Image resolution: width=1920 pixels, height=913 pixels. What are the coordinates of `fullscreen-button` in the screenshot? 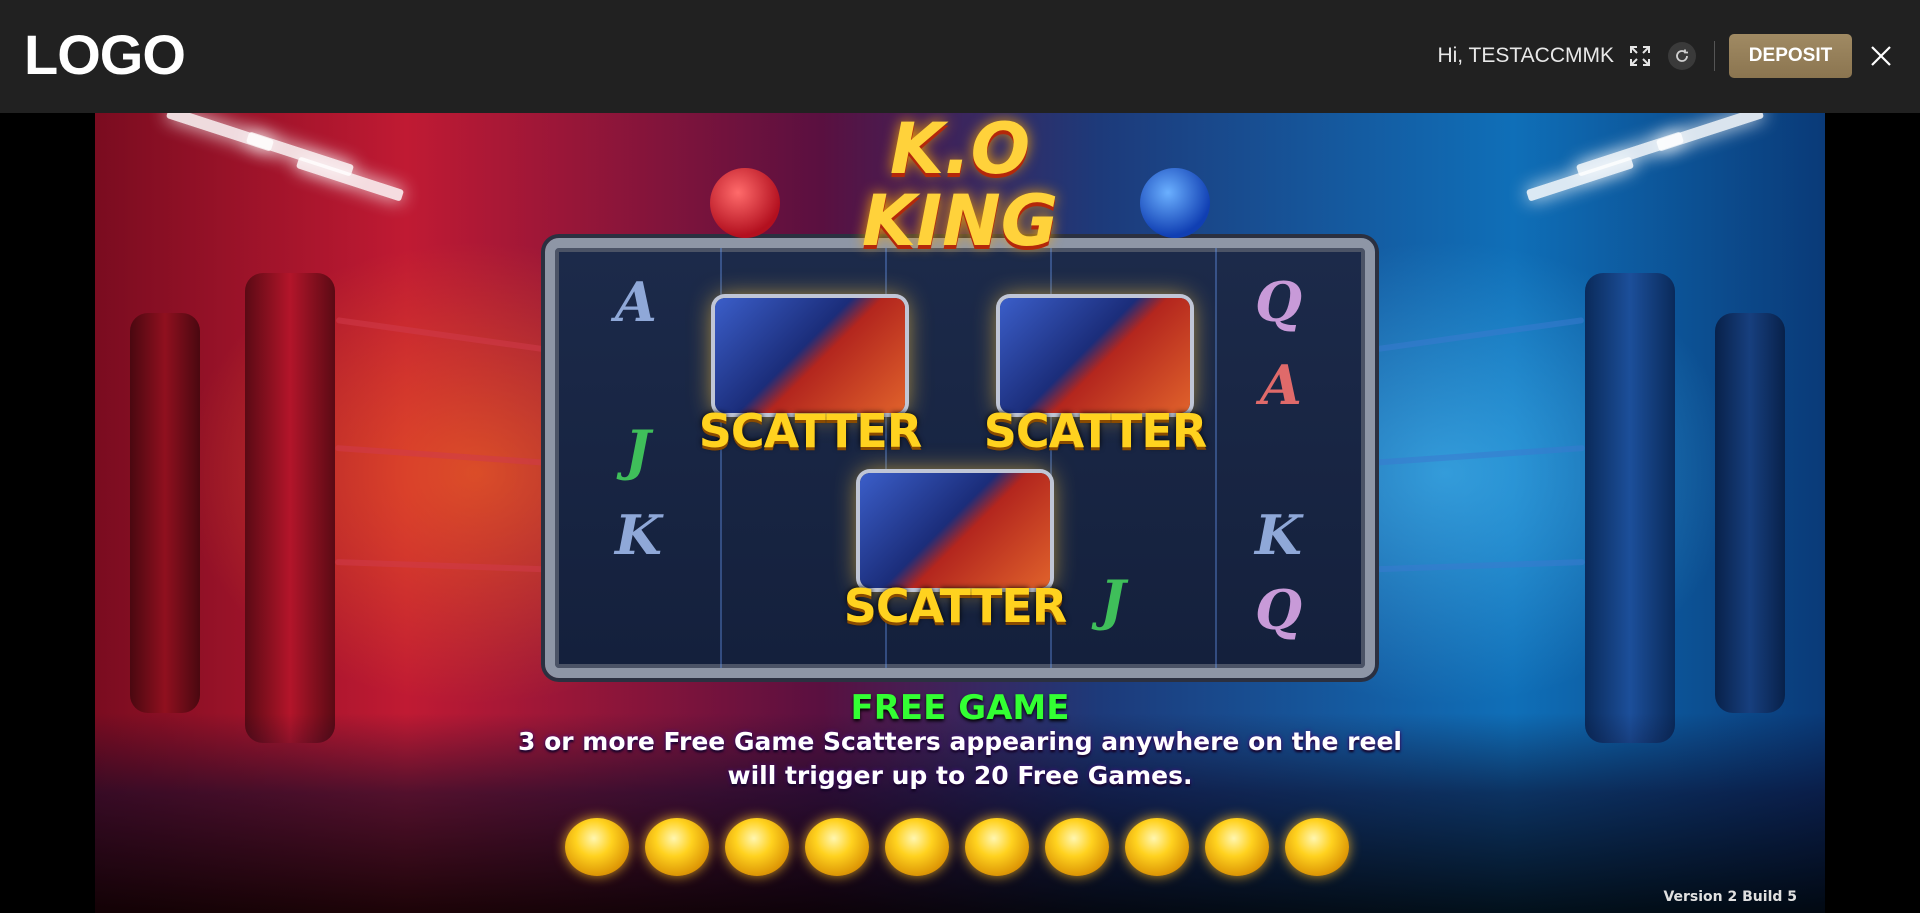 It's located at (1640, 56).